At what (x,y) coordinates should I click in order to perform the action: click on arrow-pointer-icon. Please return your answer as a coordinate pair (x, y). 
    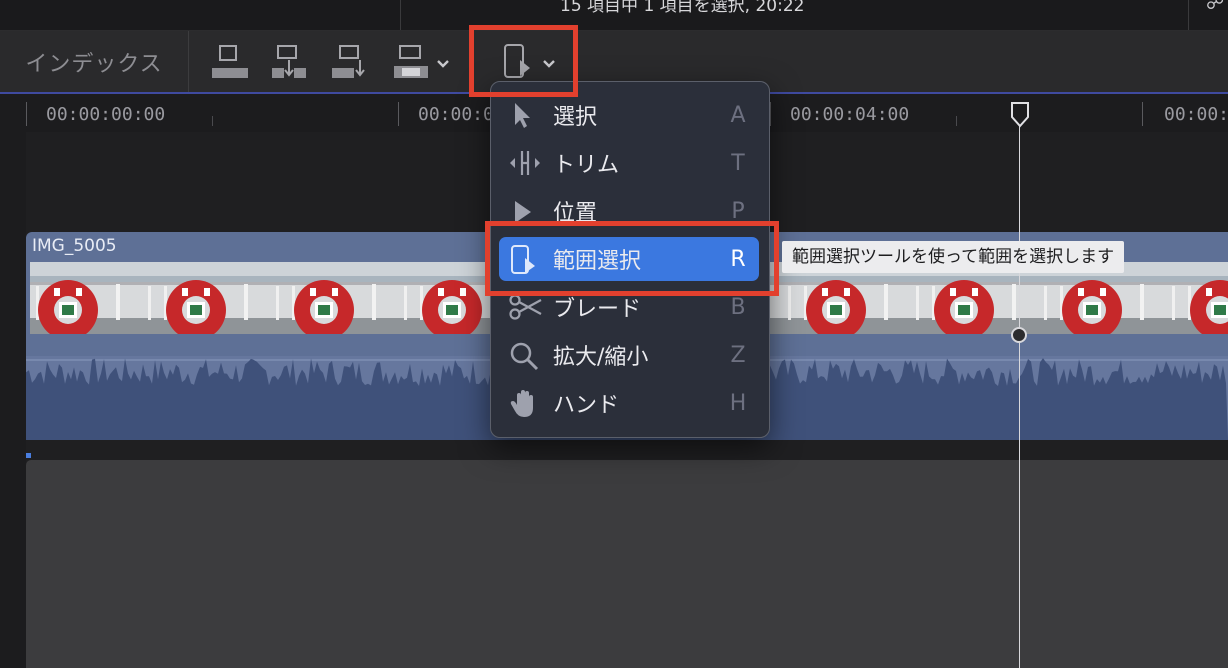
    Looking at the image, I should click on (521, 115).